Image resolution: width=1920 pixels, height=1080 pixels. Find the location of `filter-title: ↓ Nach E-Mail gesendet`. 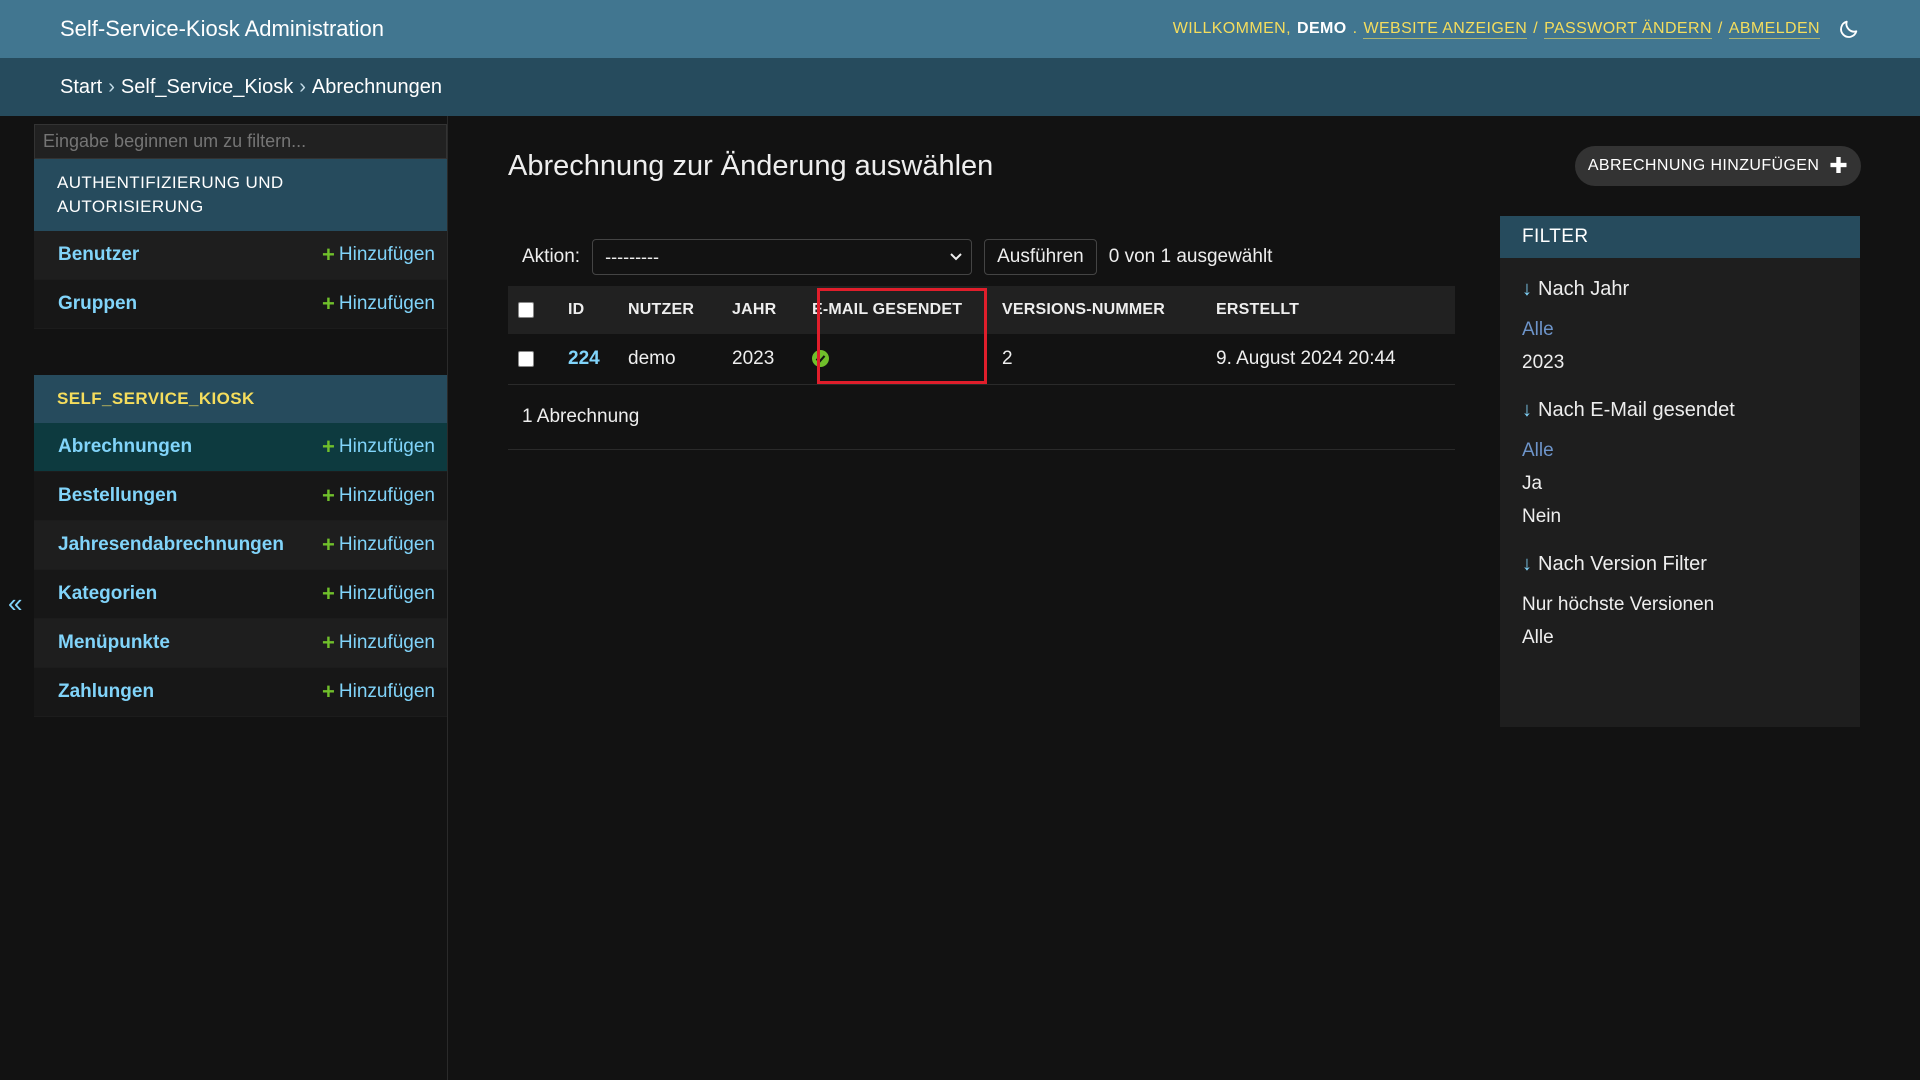

filter-title: ↓ Nach E-Mail gesendet is located at coordinates (1680, 410).